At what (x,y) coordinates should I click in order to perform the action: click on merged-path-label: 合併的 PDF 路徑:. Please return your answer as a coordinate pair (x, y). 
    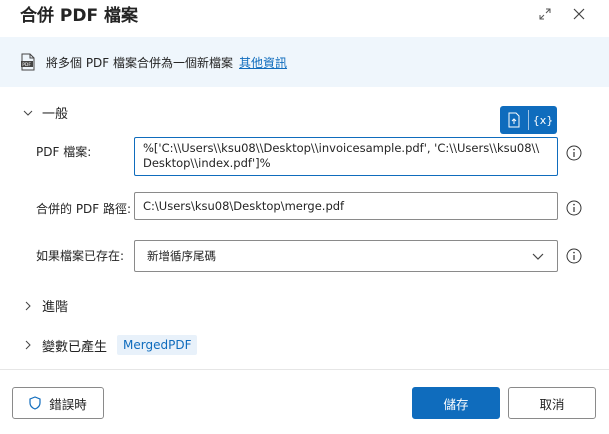
    Looking at the image, I should click on (84, 209).